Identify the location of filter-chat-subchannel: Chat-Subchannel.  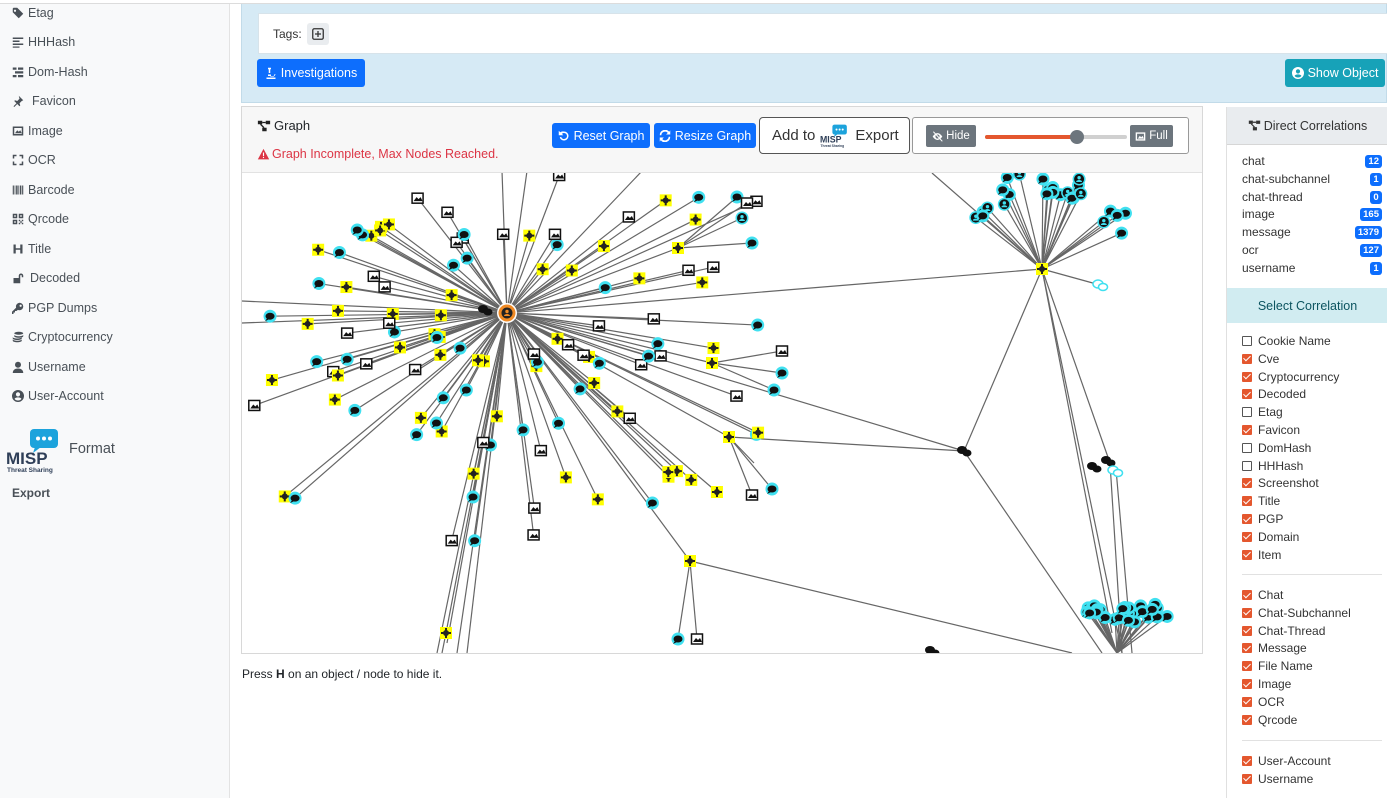
(1296, 613).